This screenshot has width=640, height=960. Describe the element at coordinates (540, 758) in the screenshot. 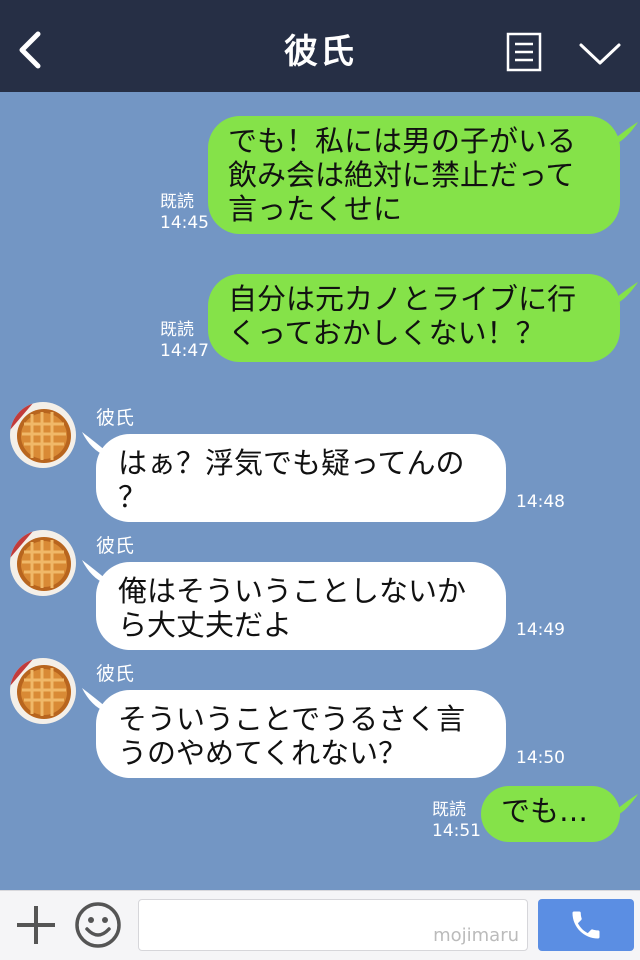

I see `message-time: 14:50` at that location.